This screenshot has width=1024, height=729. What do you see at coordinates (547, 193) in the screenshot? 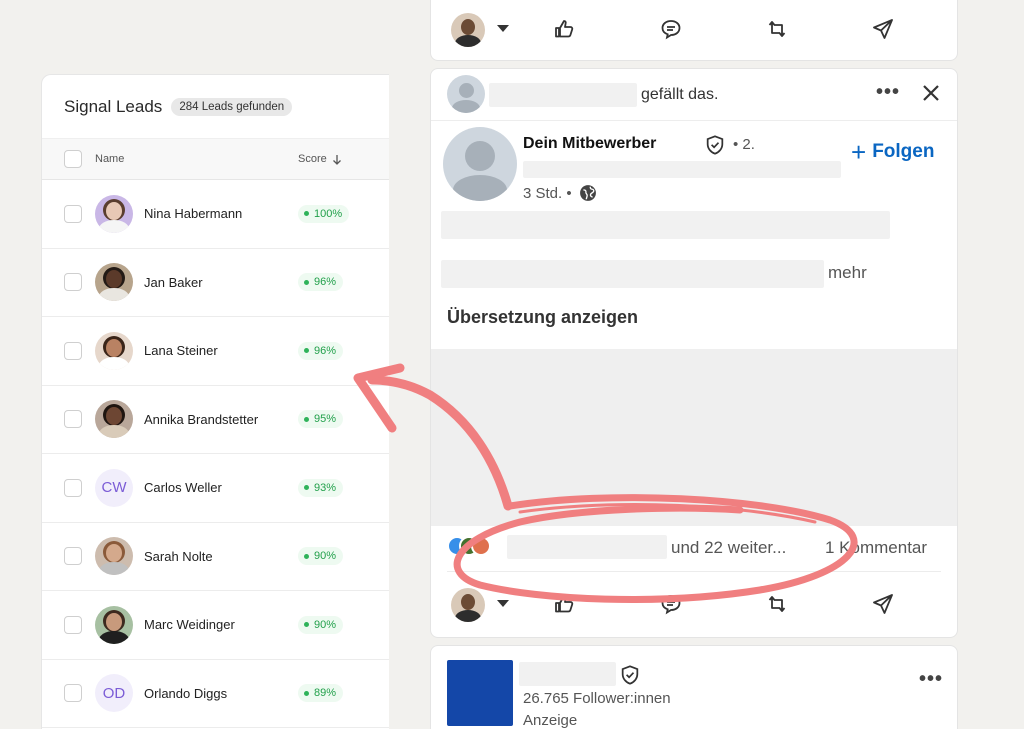
I see `post-time-text: 3 Std. •` at bounding box center [547, 193].